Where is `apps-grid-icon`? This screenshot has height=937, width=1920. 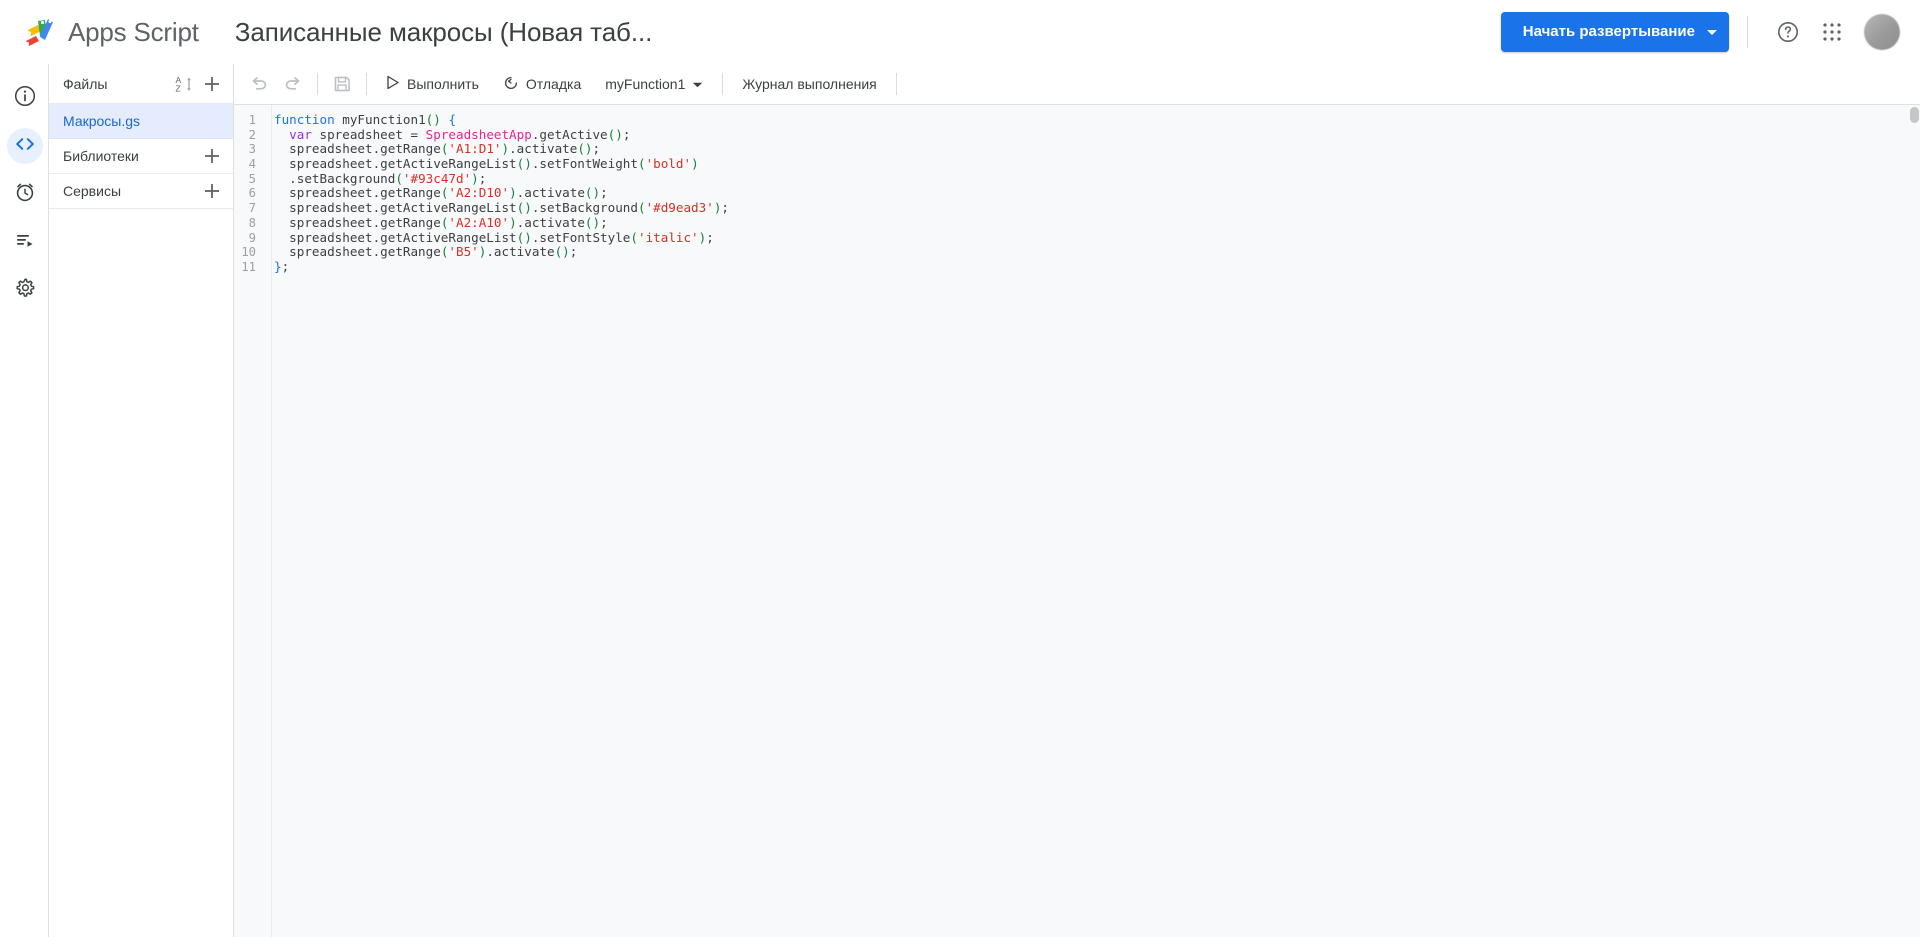 apps-grid-icon is located at coordinates (1832, 32).